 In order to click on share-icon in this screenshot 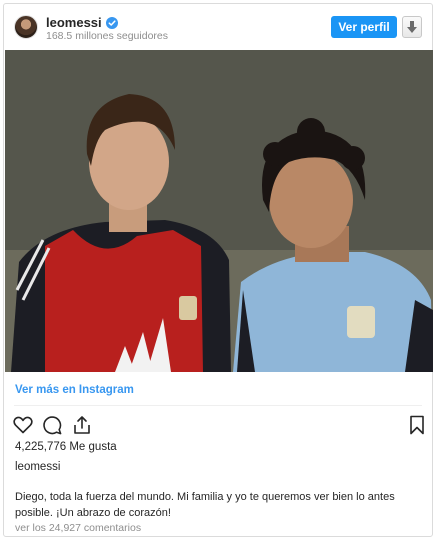, I will do `click(82, 425)`.